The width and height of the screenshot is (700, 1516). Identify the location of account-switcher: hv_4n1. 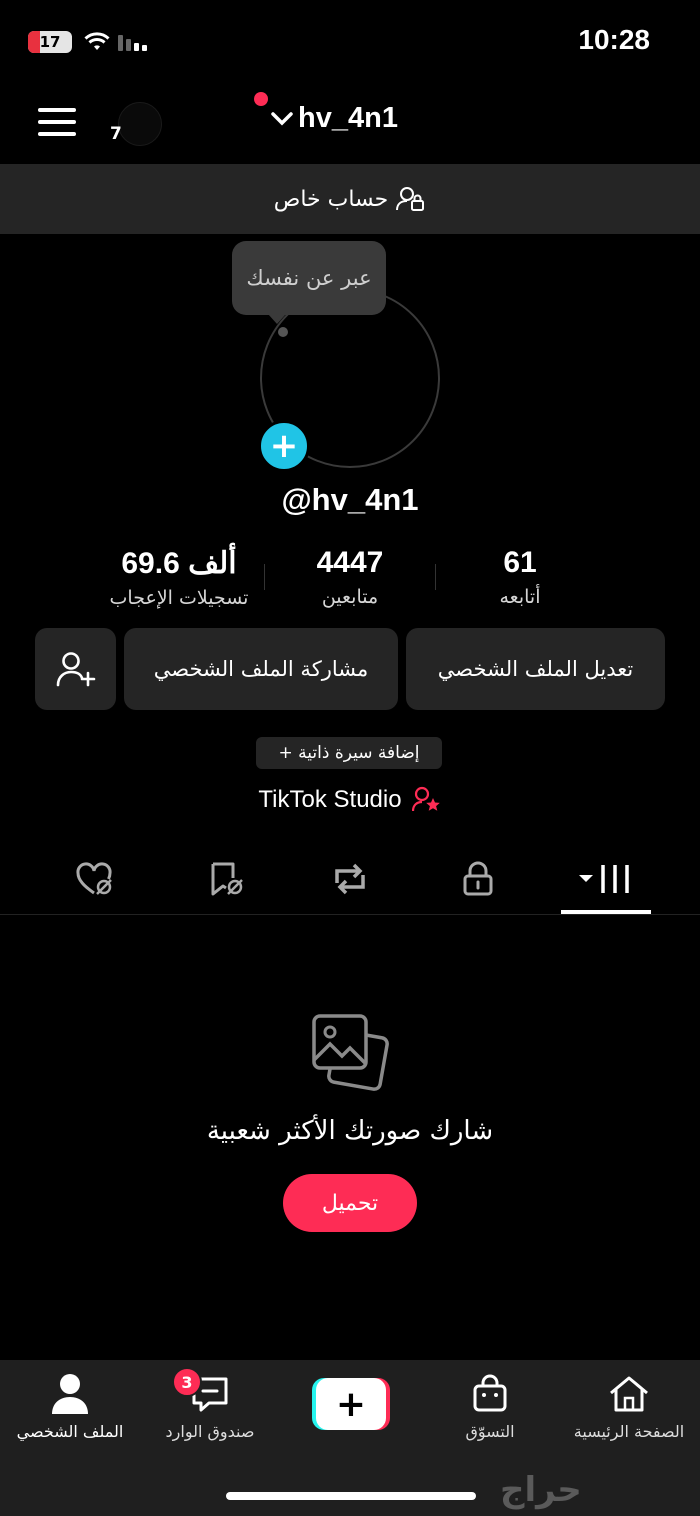
(334, 118).